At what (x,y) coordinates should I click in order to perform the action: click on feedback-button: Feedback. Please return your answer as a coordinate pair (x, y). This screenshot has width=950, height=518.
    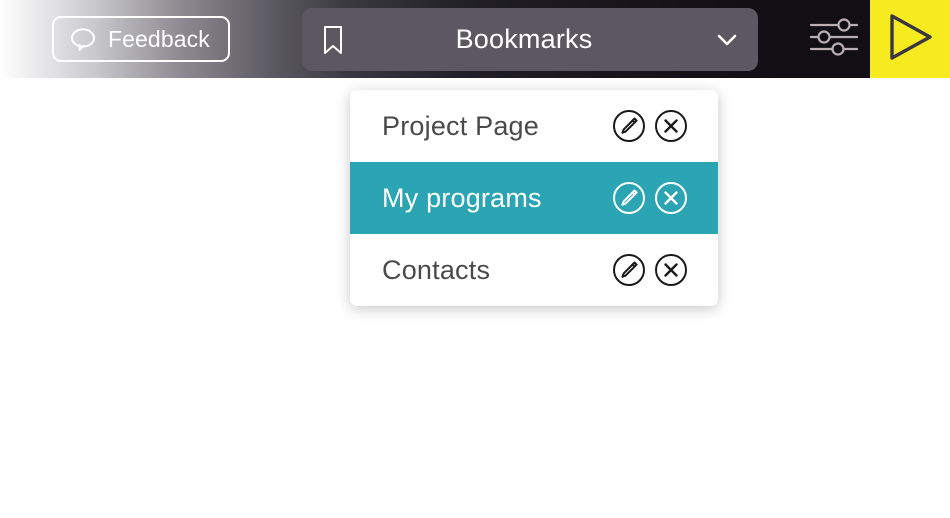
    Looking at the image, I should click on (141, 39).